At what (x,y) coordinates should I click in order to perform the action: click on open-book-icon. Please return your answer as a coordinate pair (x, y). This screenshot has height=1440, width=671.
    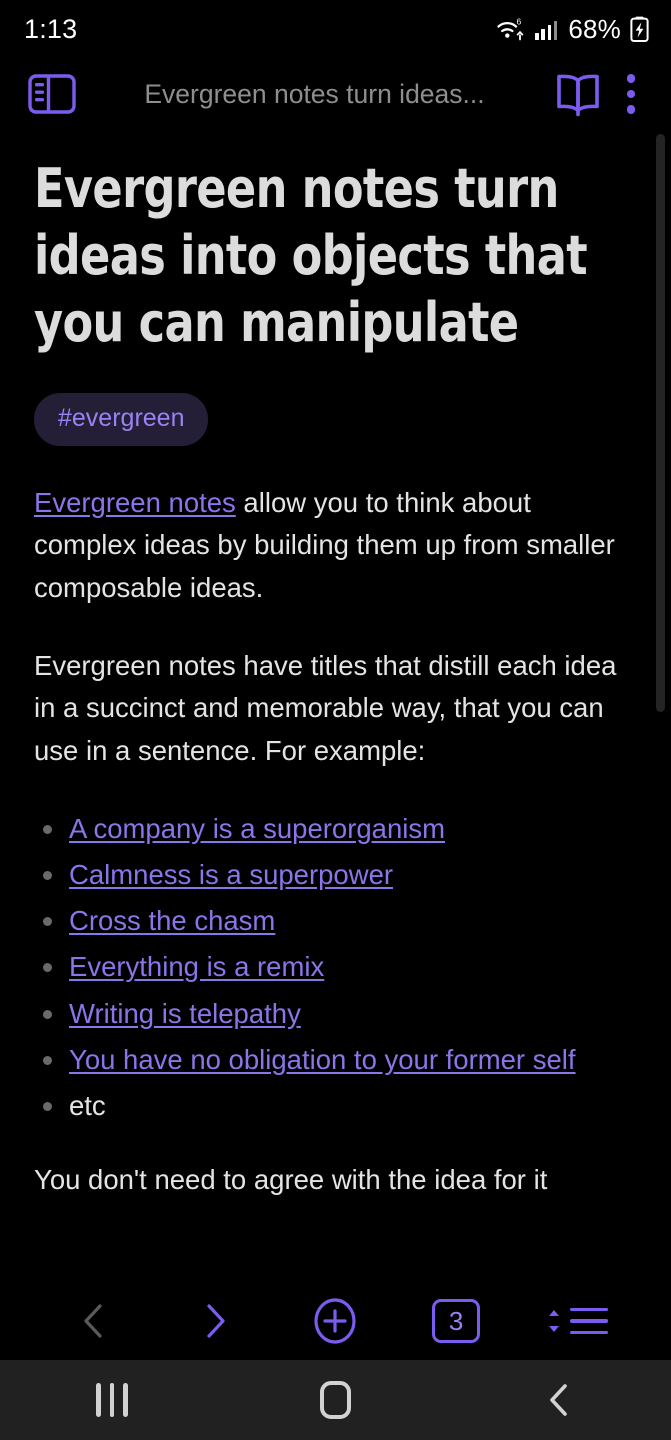
    Looking at the image, I should click on (578, 94).